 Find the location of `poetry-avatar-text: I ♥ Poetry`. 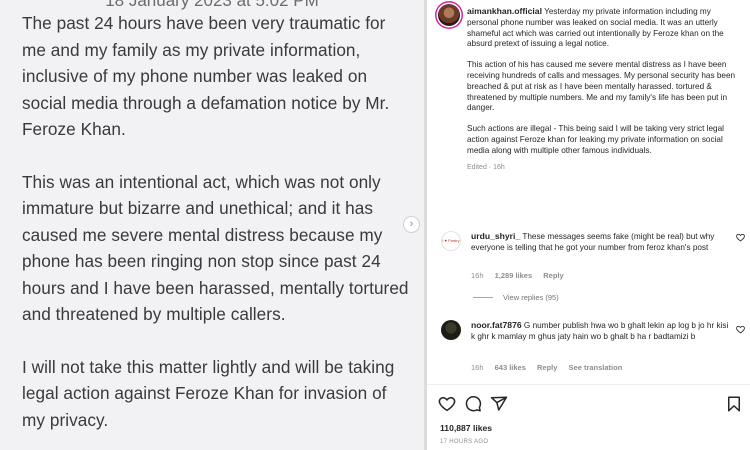

poetry-avatar-text: I ♥ Poetry is located at coordinates (451, 240).